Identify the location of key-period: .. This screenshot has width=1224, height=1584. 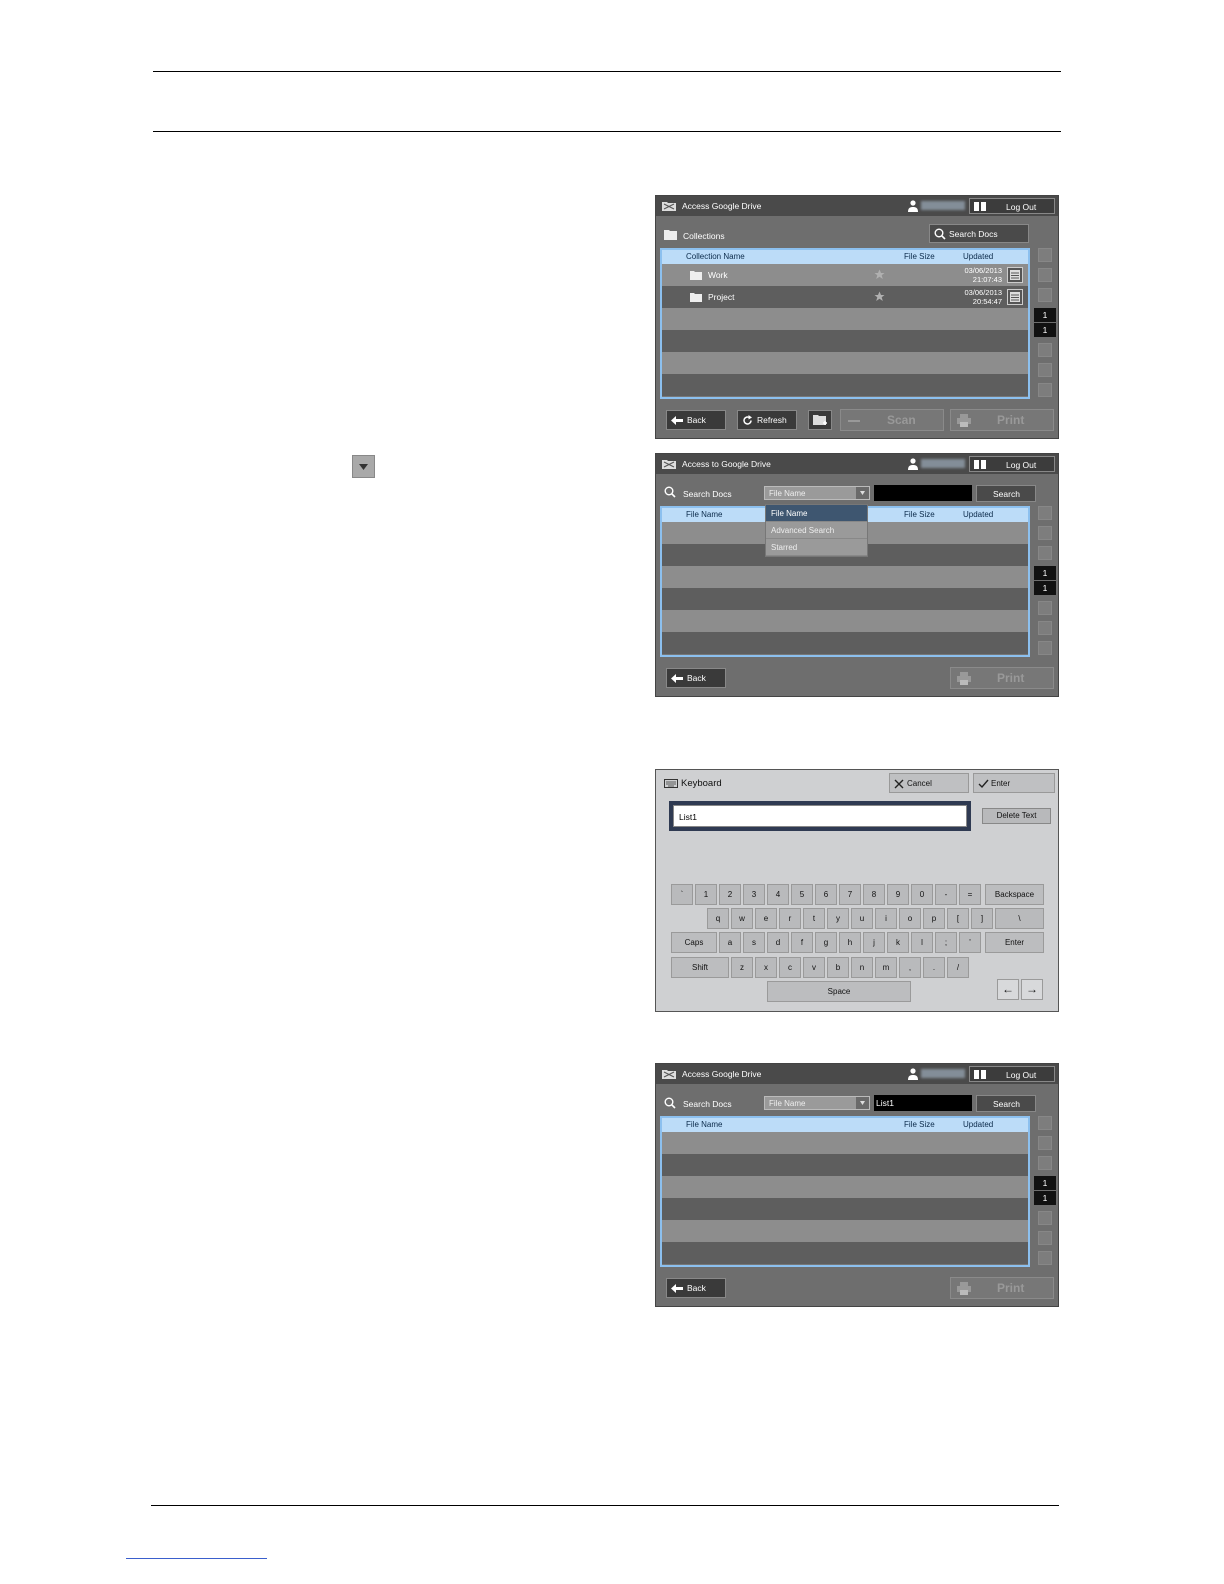
(934, 967).